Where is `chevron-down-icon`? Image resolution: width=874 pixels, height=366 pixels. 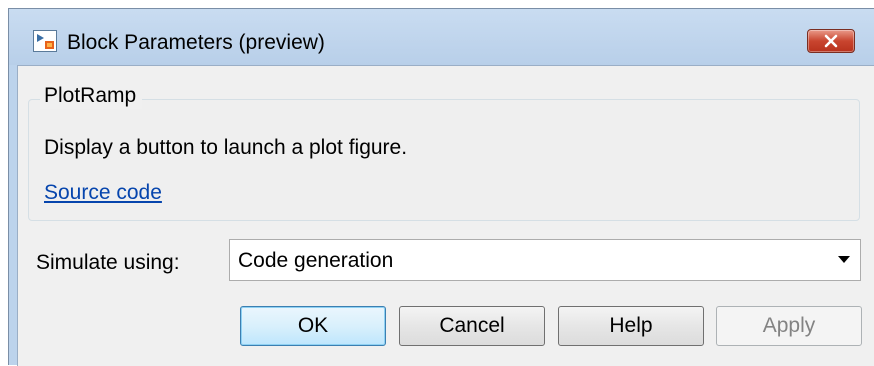 chevron-down-icon is located at coordinates (844, 259).